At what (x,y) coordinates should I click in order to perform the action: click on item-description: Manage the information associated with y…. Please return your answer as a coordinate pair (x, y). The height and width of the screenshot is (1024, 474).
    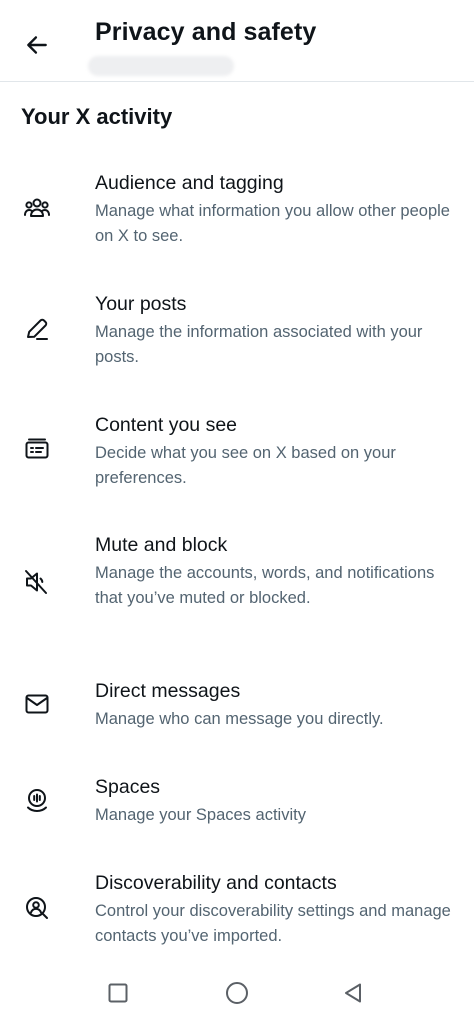
    Looking at the image, I should click on (259, 344).